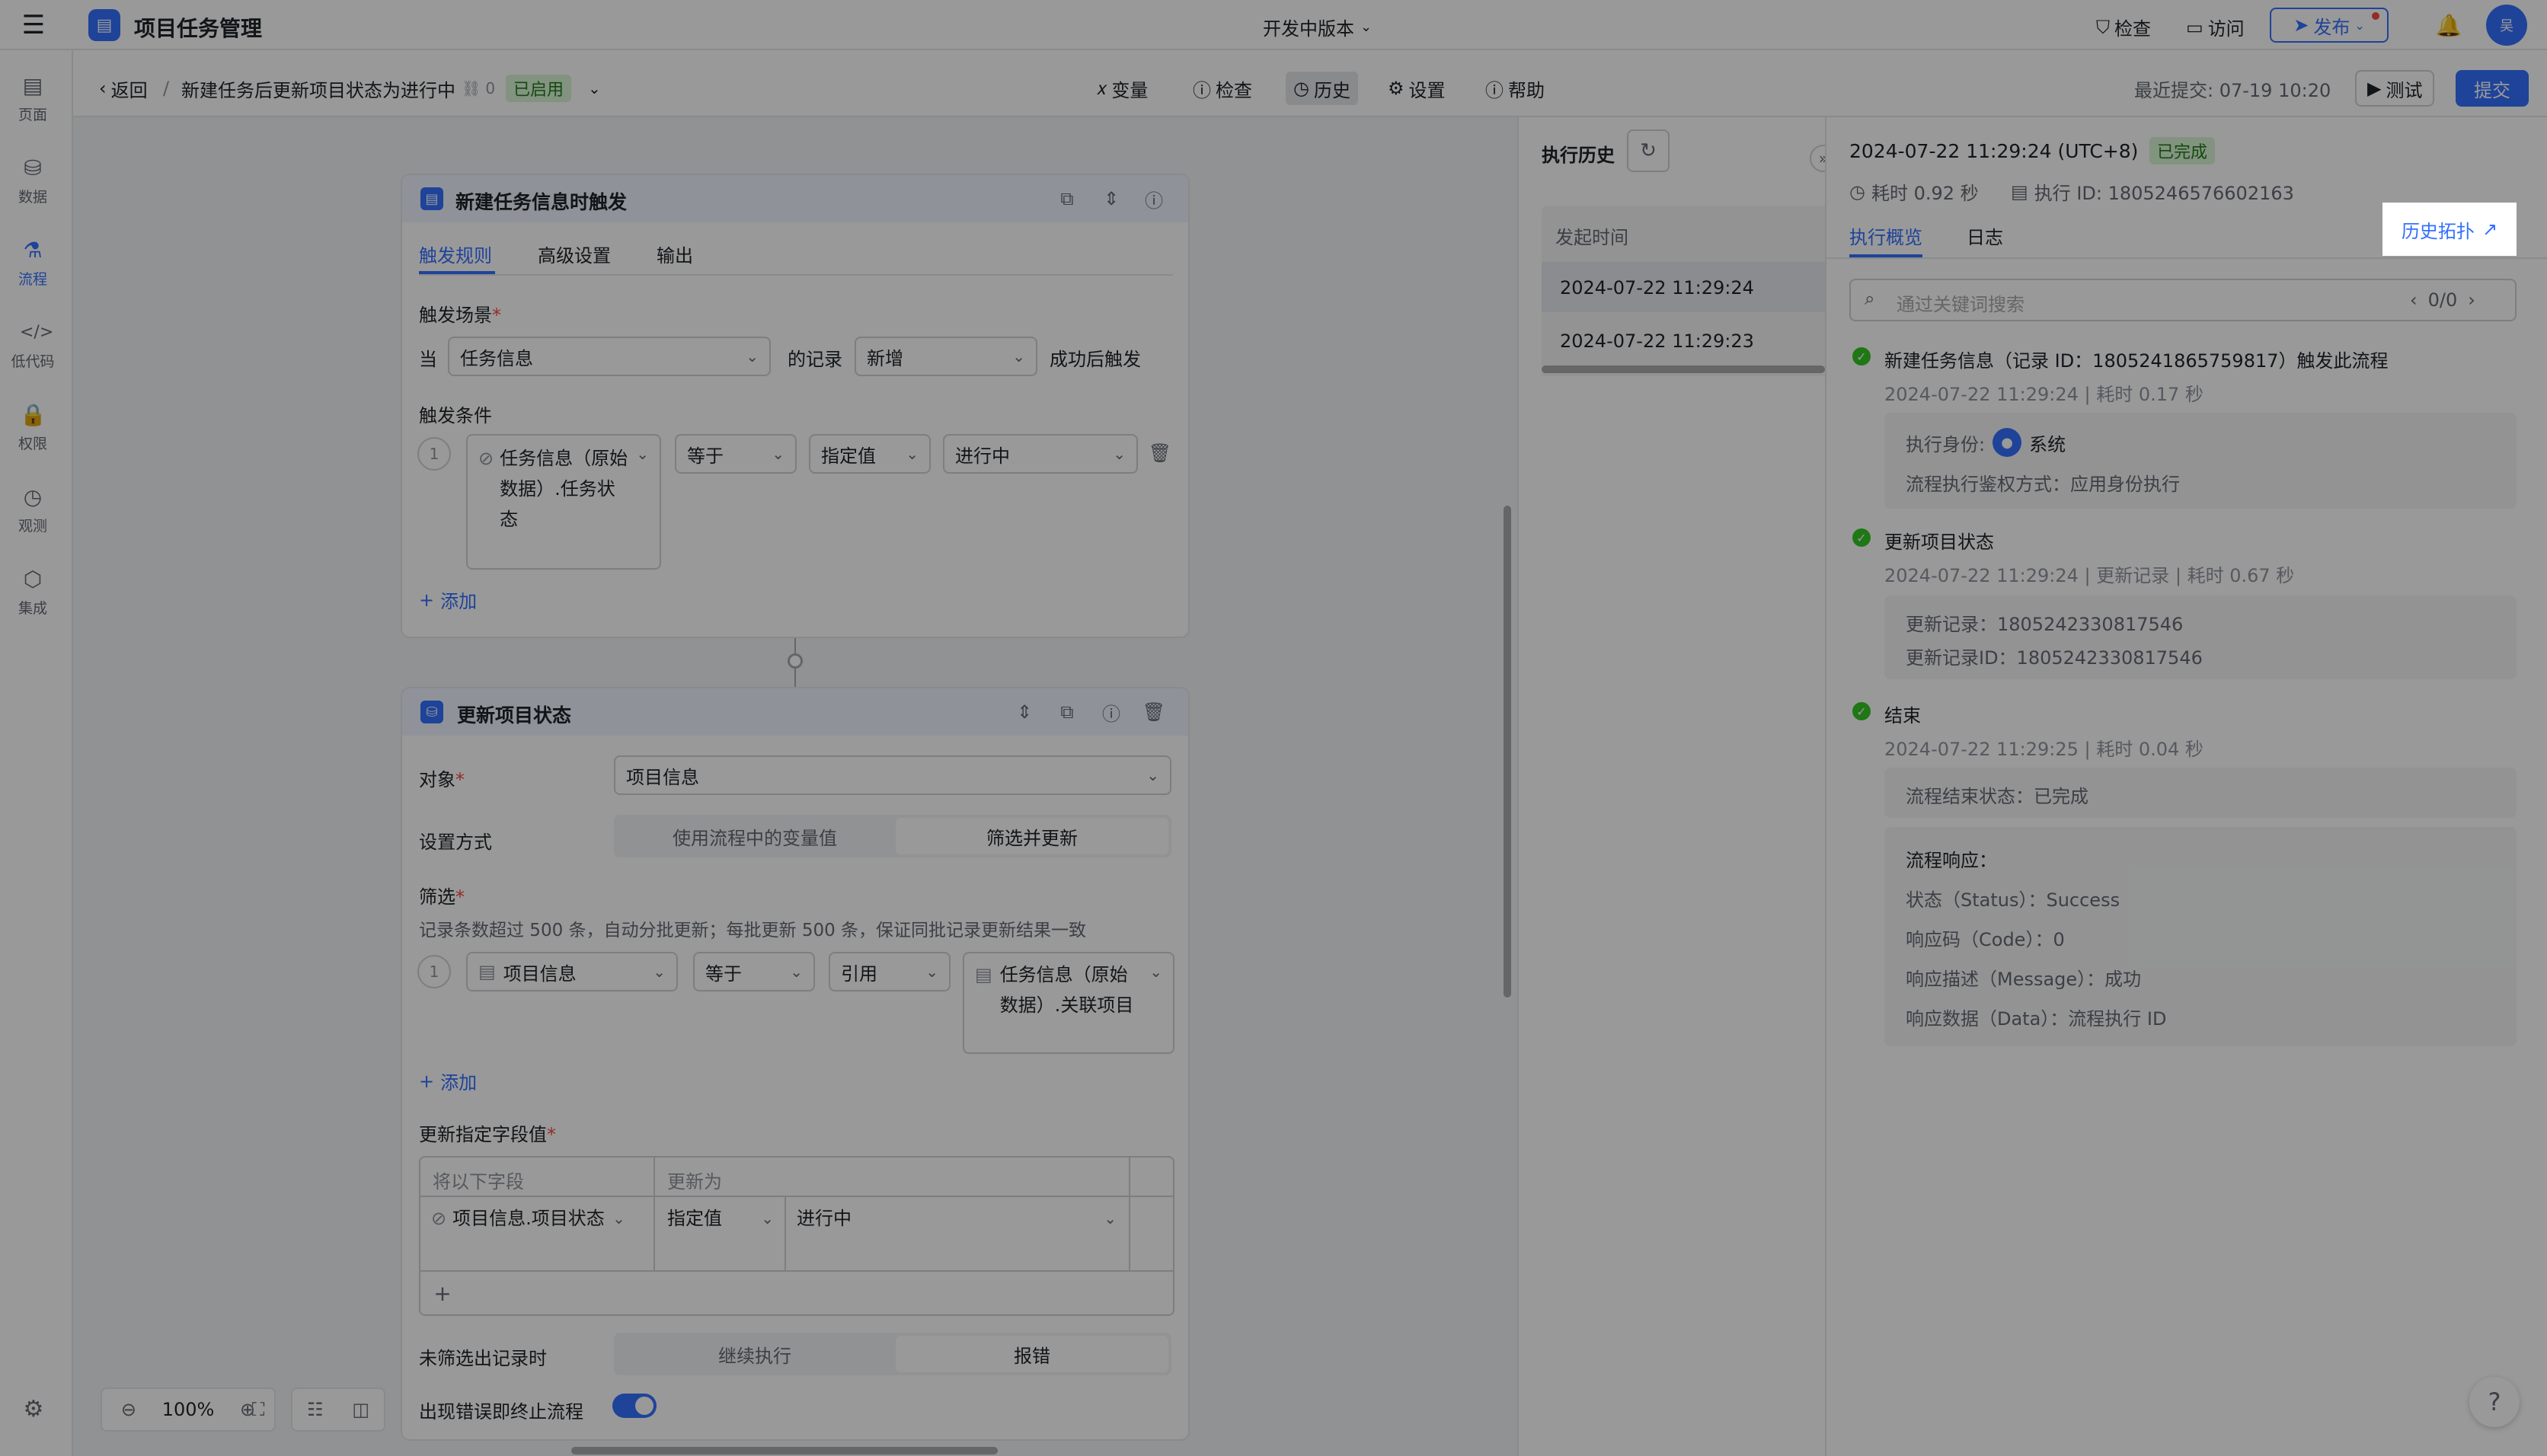  What do you see at coordinates (258, 1409) in the screenshot?
I see `fit-screen-icon: ⛶` at bounding box center [258, 1409].